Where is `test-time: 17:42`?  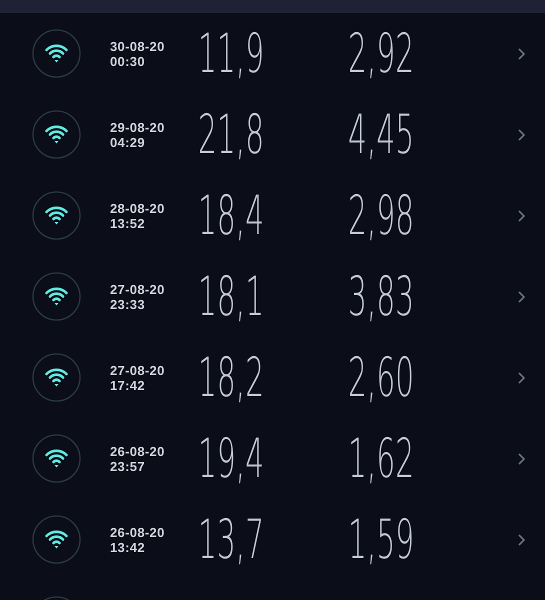
test-time: 17:42 is located at coordinates (127, 385).